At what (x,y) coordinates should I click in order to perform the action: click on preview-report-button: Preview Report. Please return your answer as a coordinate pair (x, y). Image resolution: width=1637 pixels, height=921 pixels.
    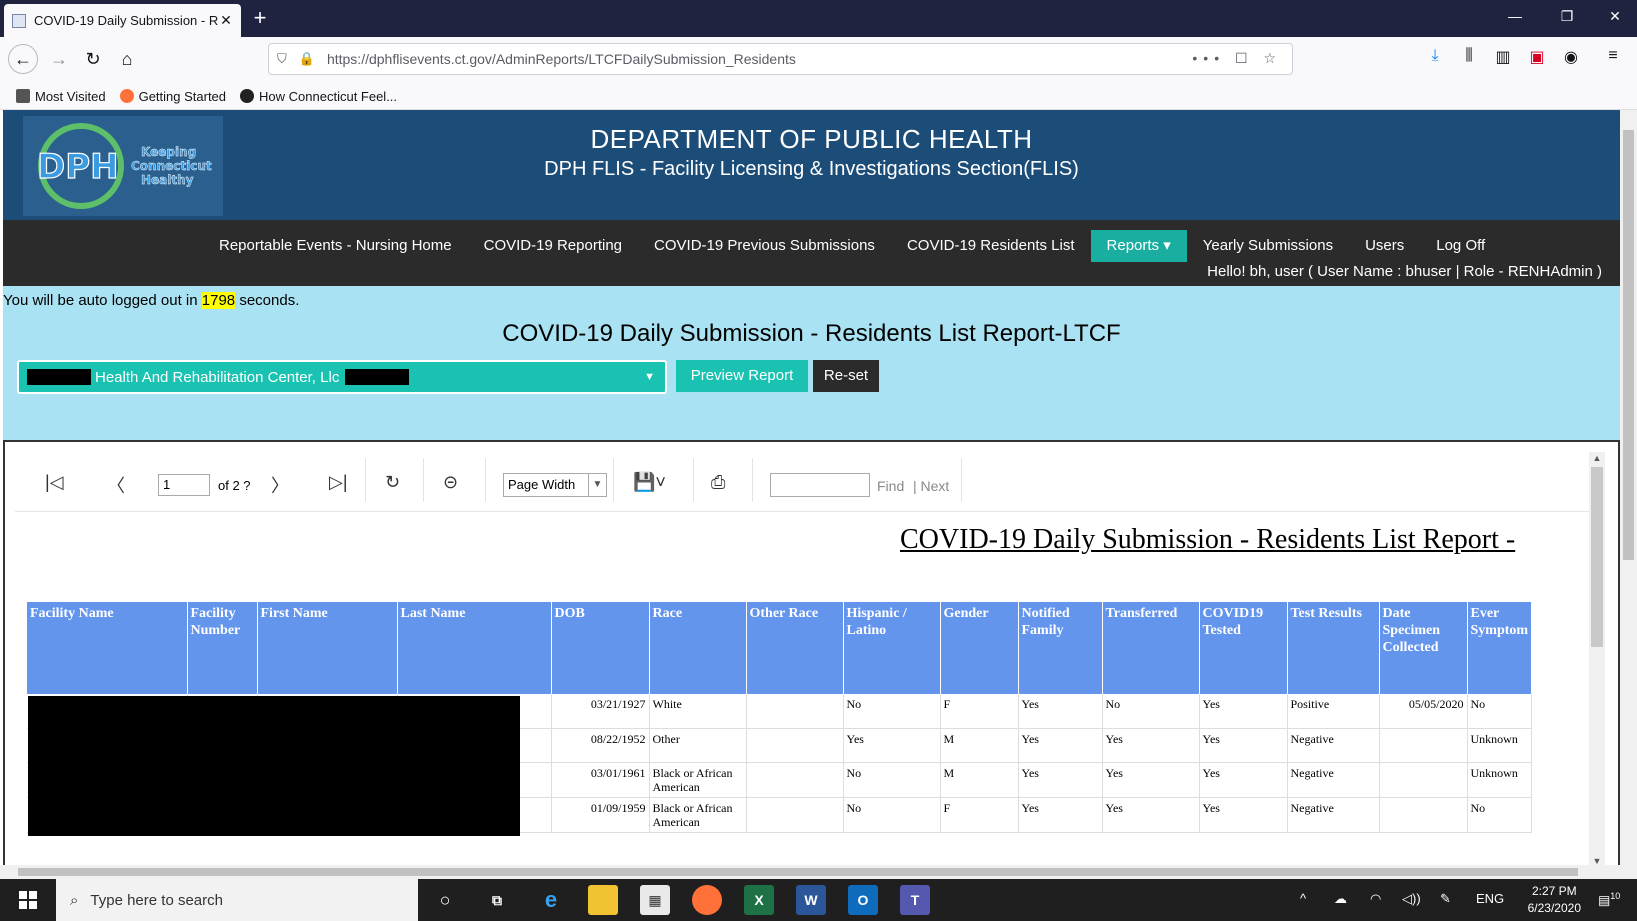
    Looking at the image, I should click on (742, 376).